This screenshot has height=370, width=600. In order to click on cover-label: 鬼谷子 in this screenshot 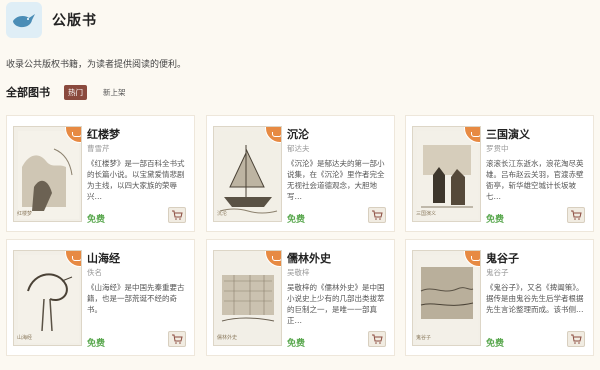, I will do `click(424, 338)`.